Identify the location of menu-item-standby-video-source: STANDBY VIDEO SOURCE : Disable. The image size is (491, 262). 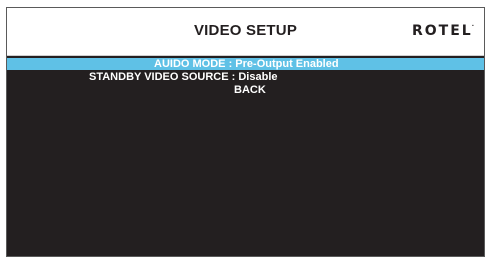
(245, 77).